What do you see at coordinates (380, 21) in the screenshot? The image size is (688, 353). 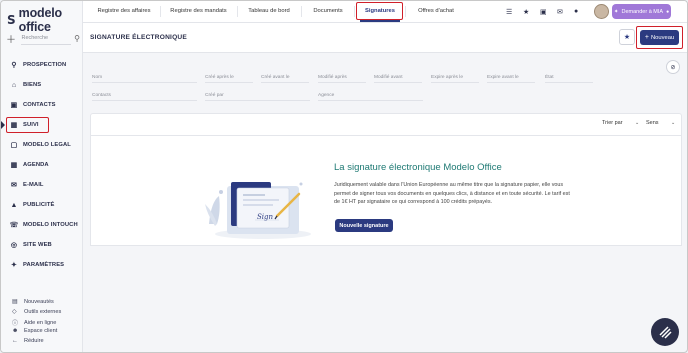 I see `active-tab-underline` at bounding box center [380, 21].